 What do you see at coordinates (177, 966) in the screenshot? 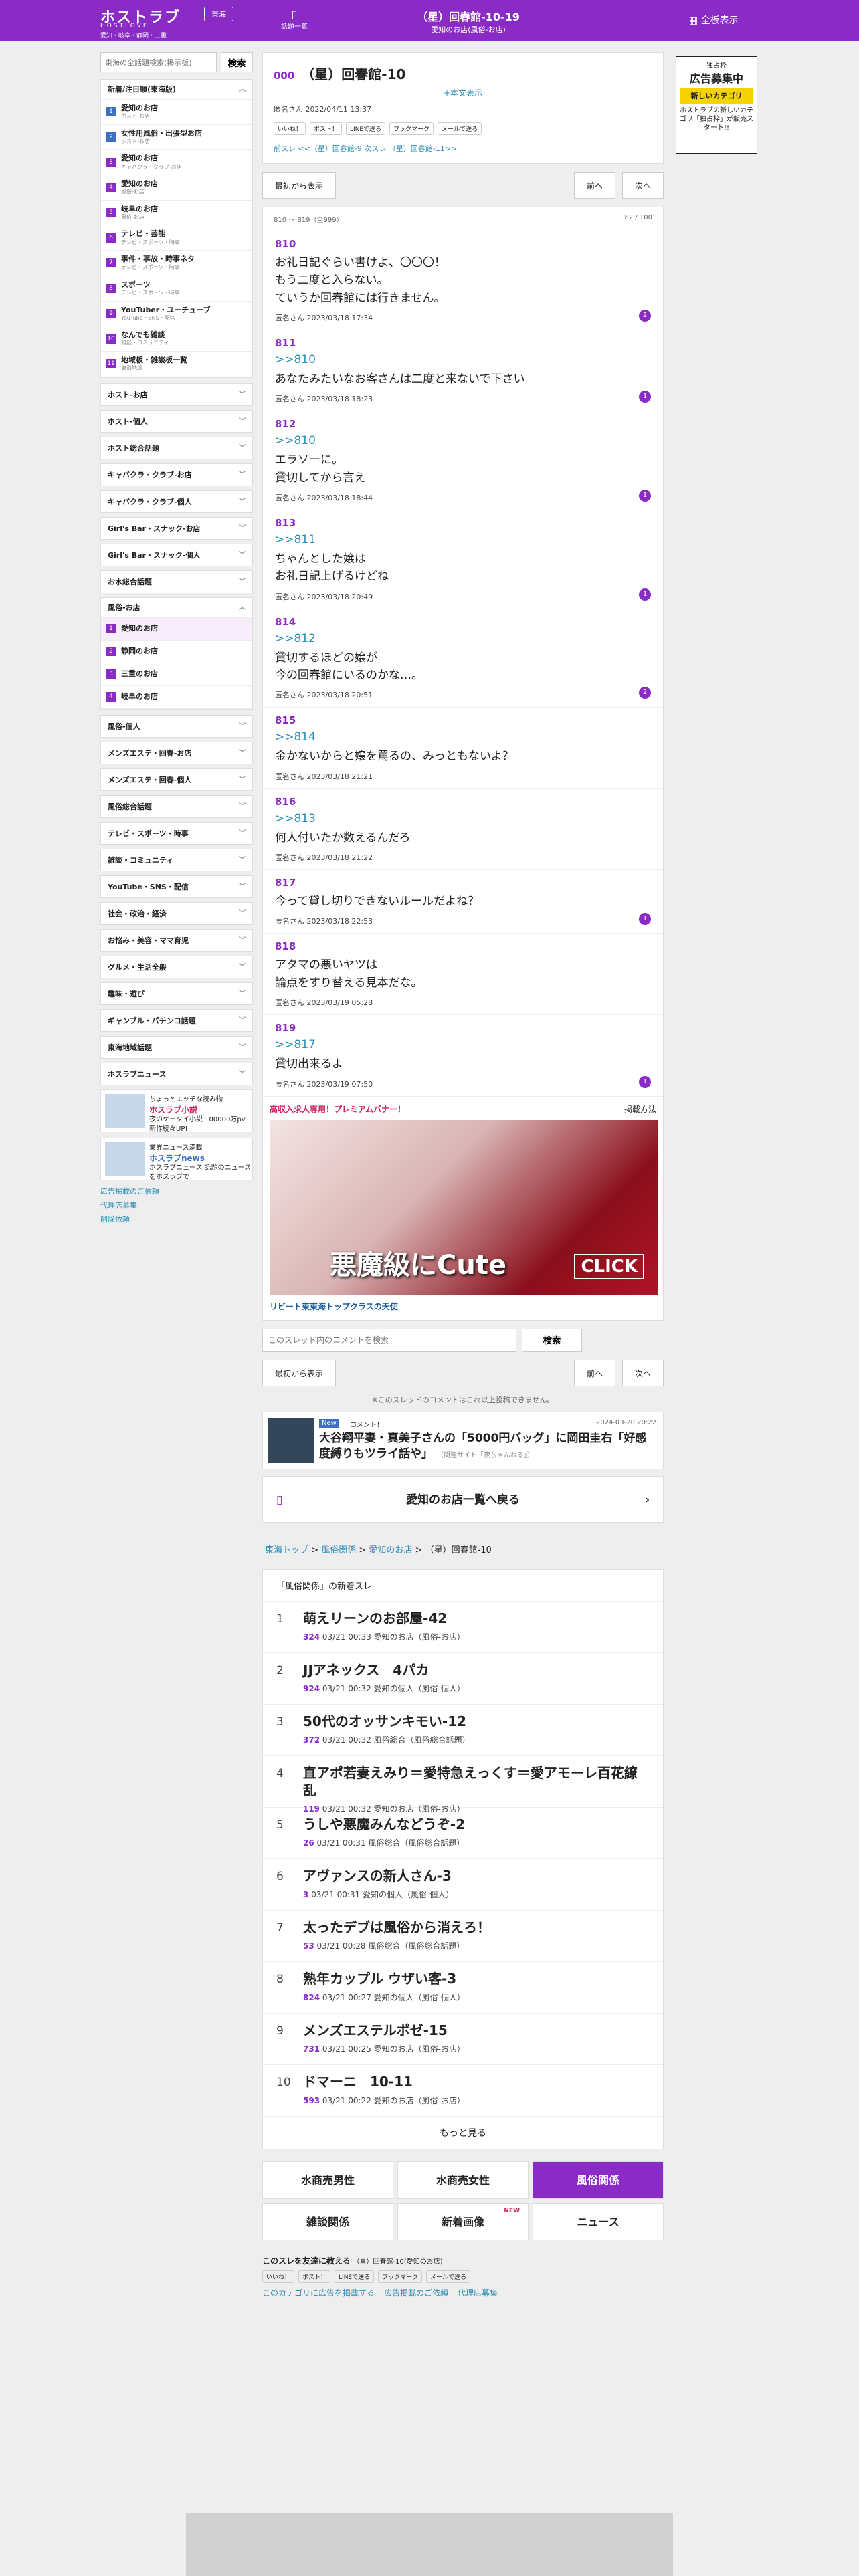
I see `sidebar-category: グルメ・生活全般 ﹀` at bounding box center [177, 966].